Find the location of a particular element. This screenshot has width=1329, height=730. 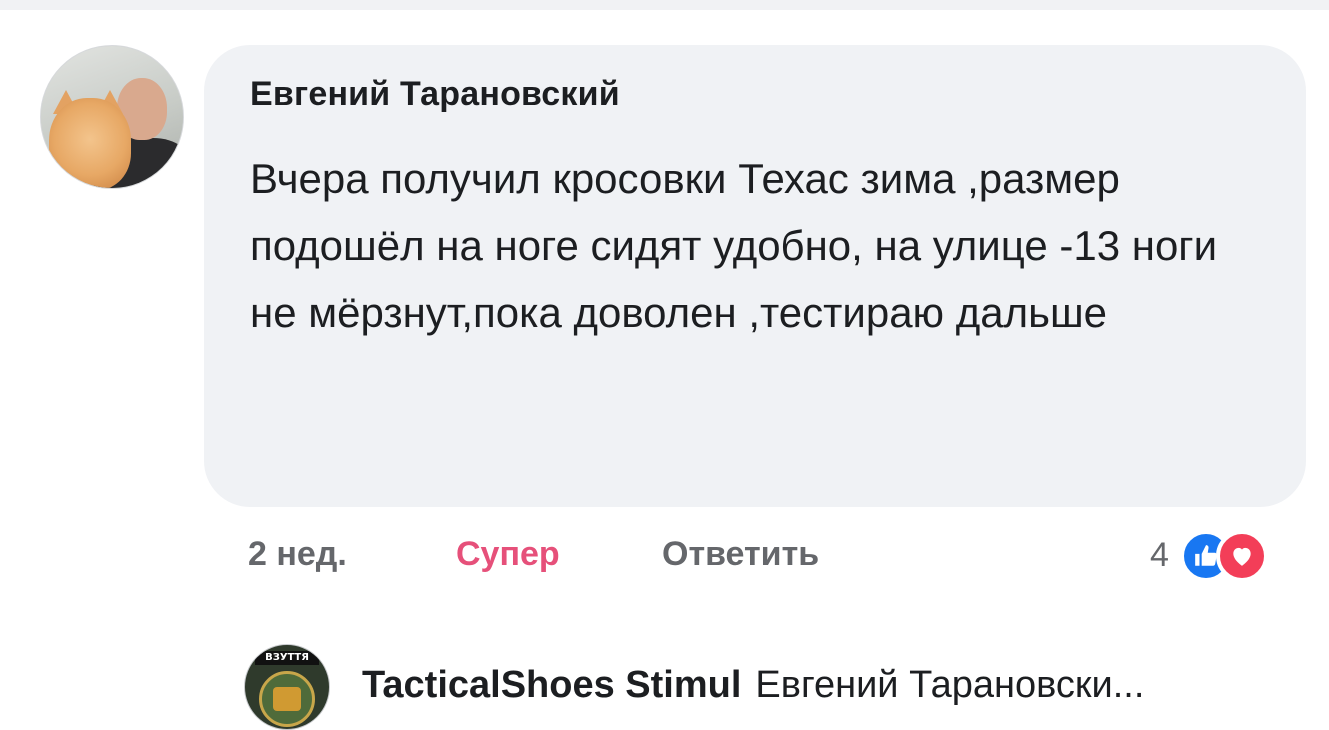

react-button: Супер is located at coordinates (508, 554).